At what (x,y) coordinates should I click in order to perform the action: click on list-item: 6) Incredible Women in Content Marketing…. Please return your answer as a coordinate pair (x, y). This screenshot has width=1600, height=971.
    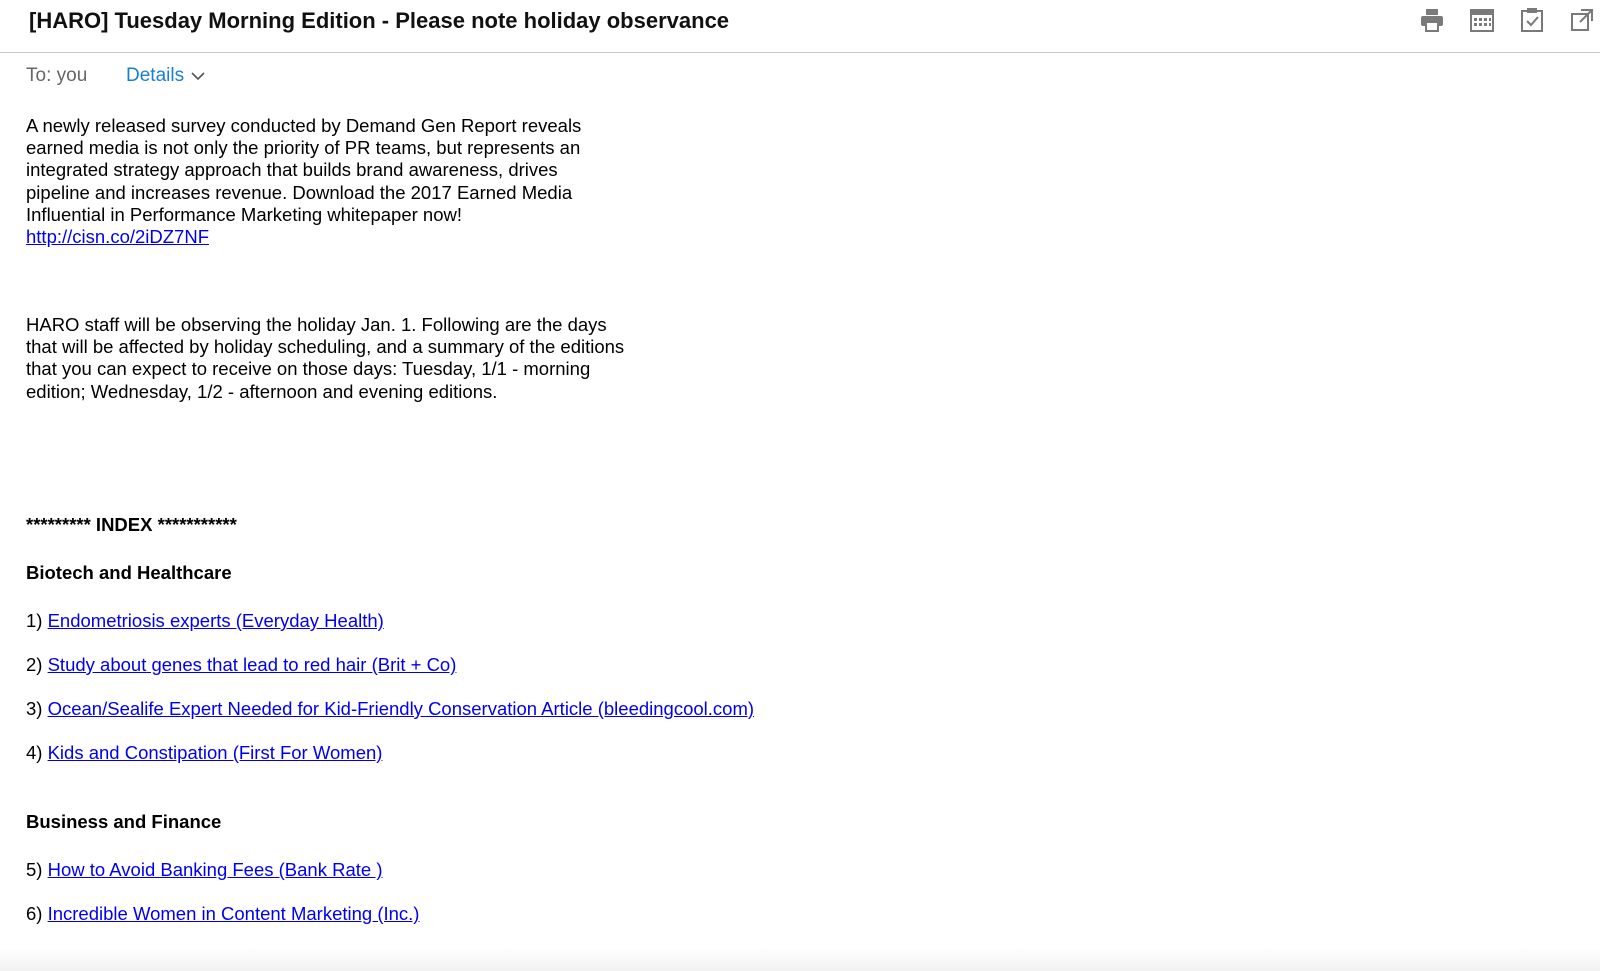
    Looking at the image, I should click on (222, 914).